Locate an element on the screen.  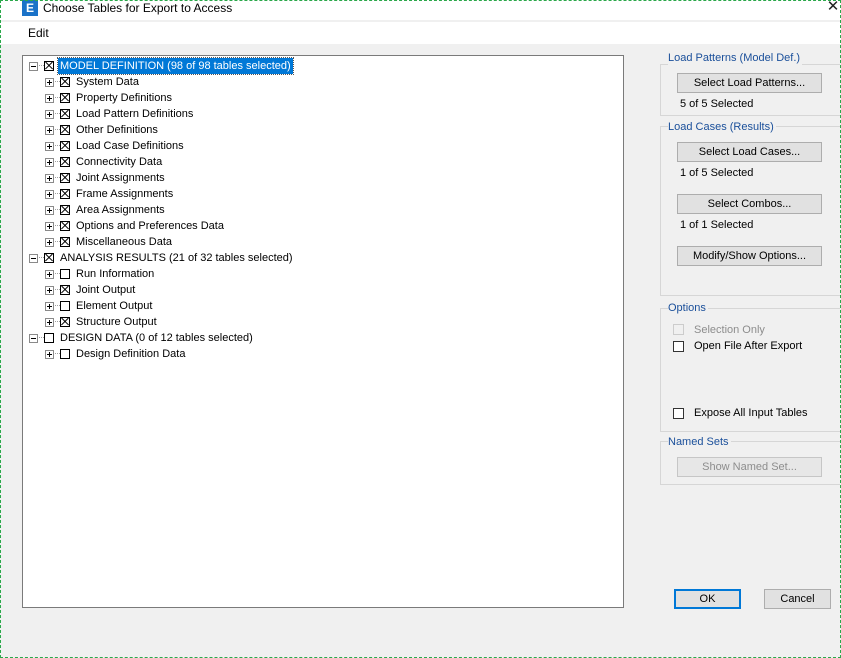
tree-item-row: Design Definition Data is located at coordinates (323, 354).